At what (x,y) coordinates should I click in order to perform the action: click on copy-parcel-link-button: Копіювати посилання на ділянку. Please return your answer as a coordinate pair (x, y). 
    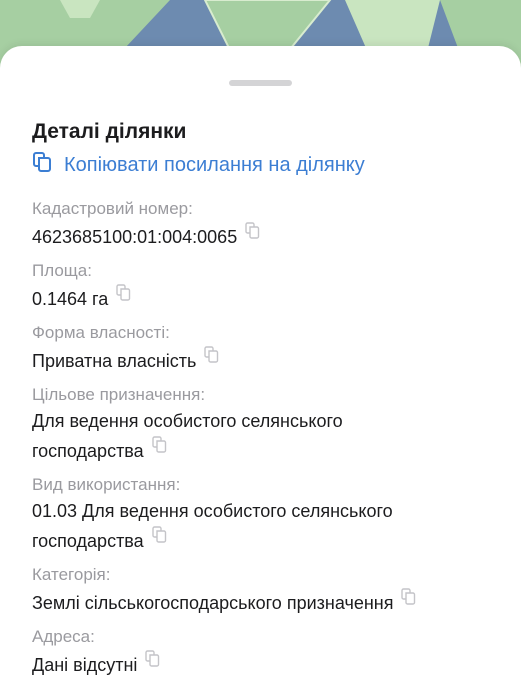
    Looking at the image, I should click on (198, 165).